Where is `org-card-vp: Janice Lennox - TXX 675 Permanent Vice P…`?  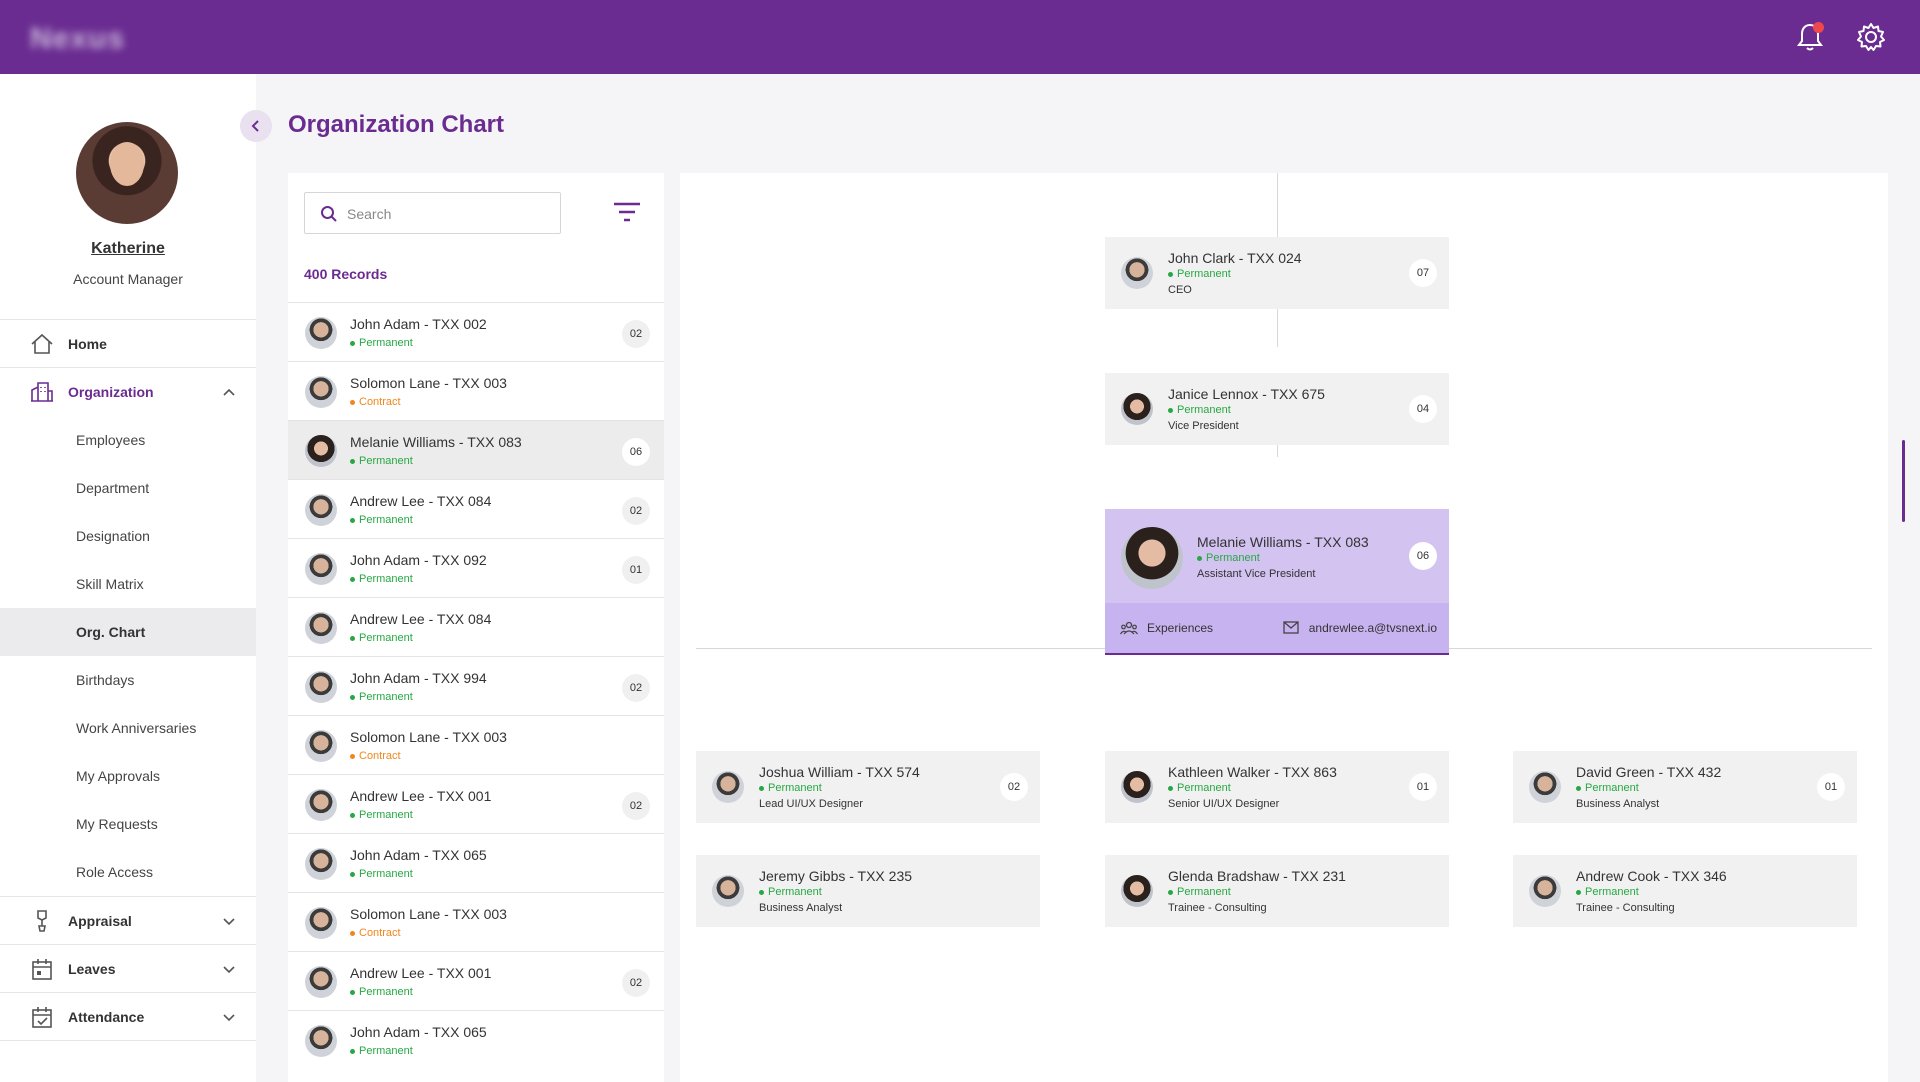 org-card-vp: Janice Lennox - TXX 675 Permanent Vice P… is located at coordinates (1277, 409).